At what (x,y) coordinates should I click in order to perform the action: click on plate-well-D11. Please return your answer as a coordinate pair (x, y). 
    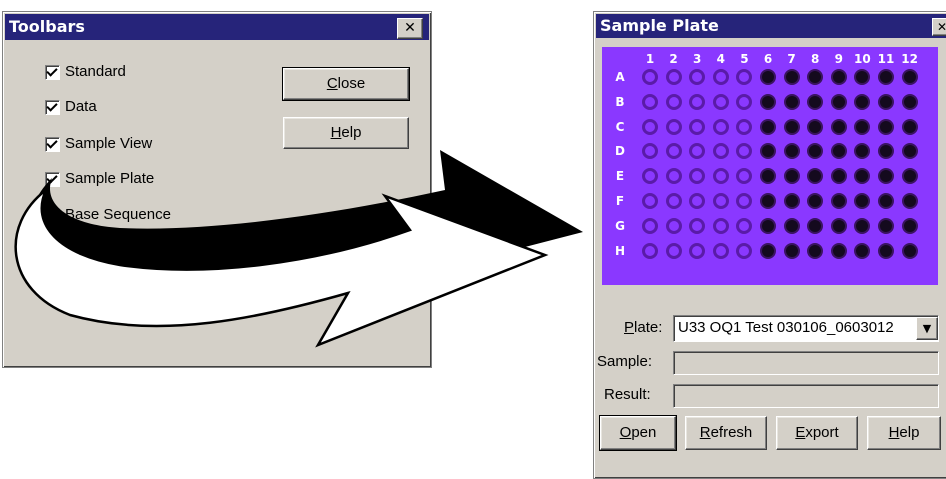
    Looking at the image, I should click on (886, 151).